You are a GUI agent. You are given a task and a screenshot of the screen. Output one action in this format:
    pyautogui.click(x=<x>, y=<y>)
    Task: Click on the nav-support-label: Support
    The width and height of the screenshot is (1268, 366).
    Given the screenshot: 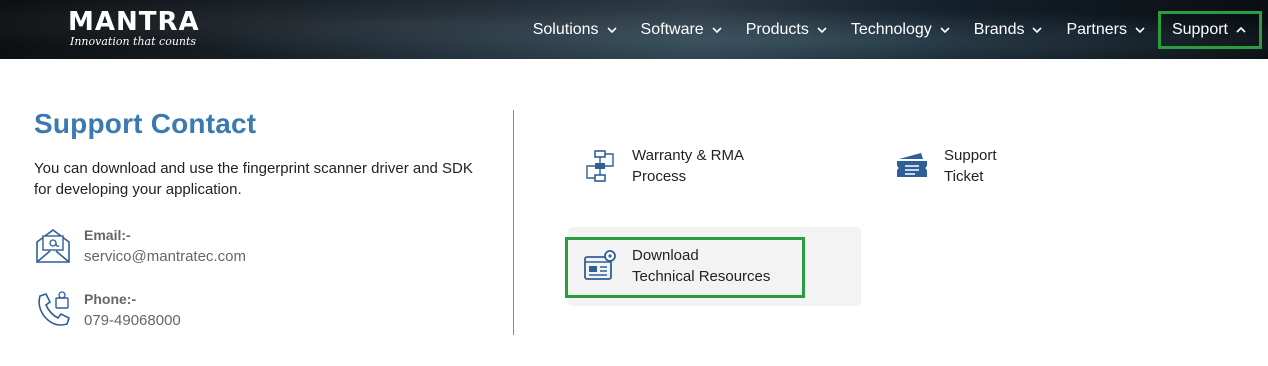 What is the action you would take?
    pyautogui.click(x=1199, y=29)
    